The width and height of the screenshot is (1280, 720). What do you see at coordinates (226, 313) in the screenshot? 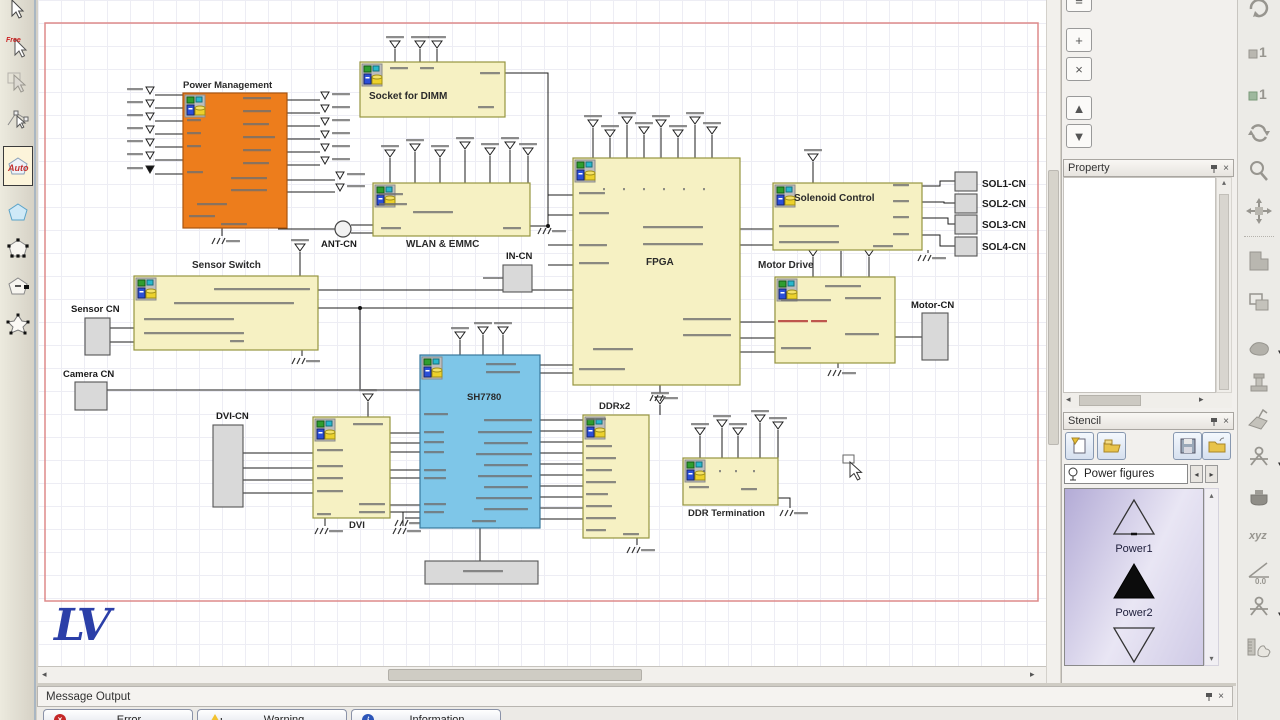
I see `block-sensor-switch` at bounding box center [226, 313].